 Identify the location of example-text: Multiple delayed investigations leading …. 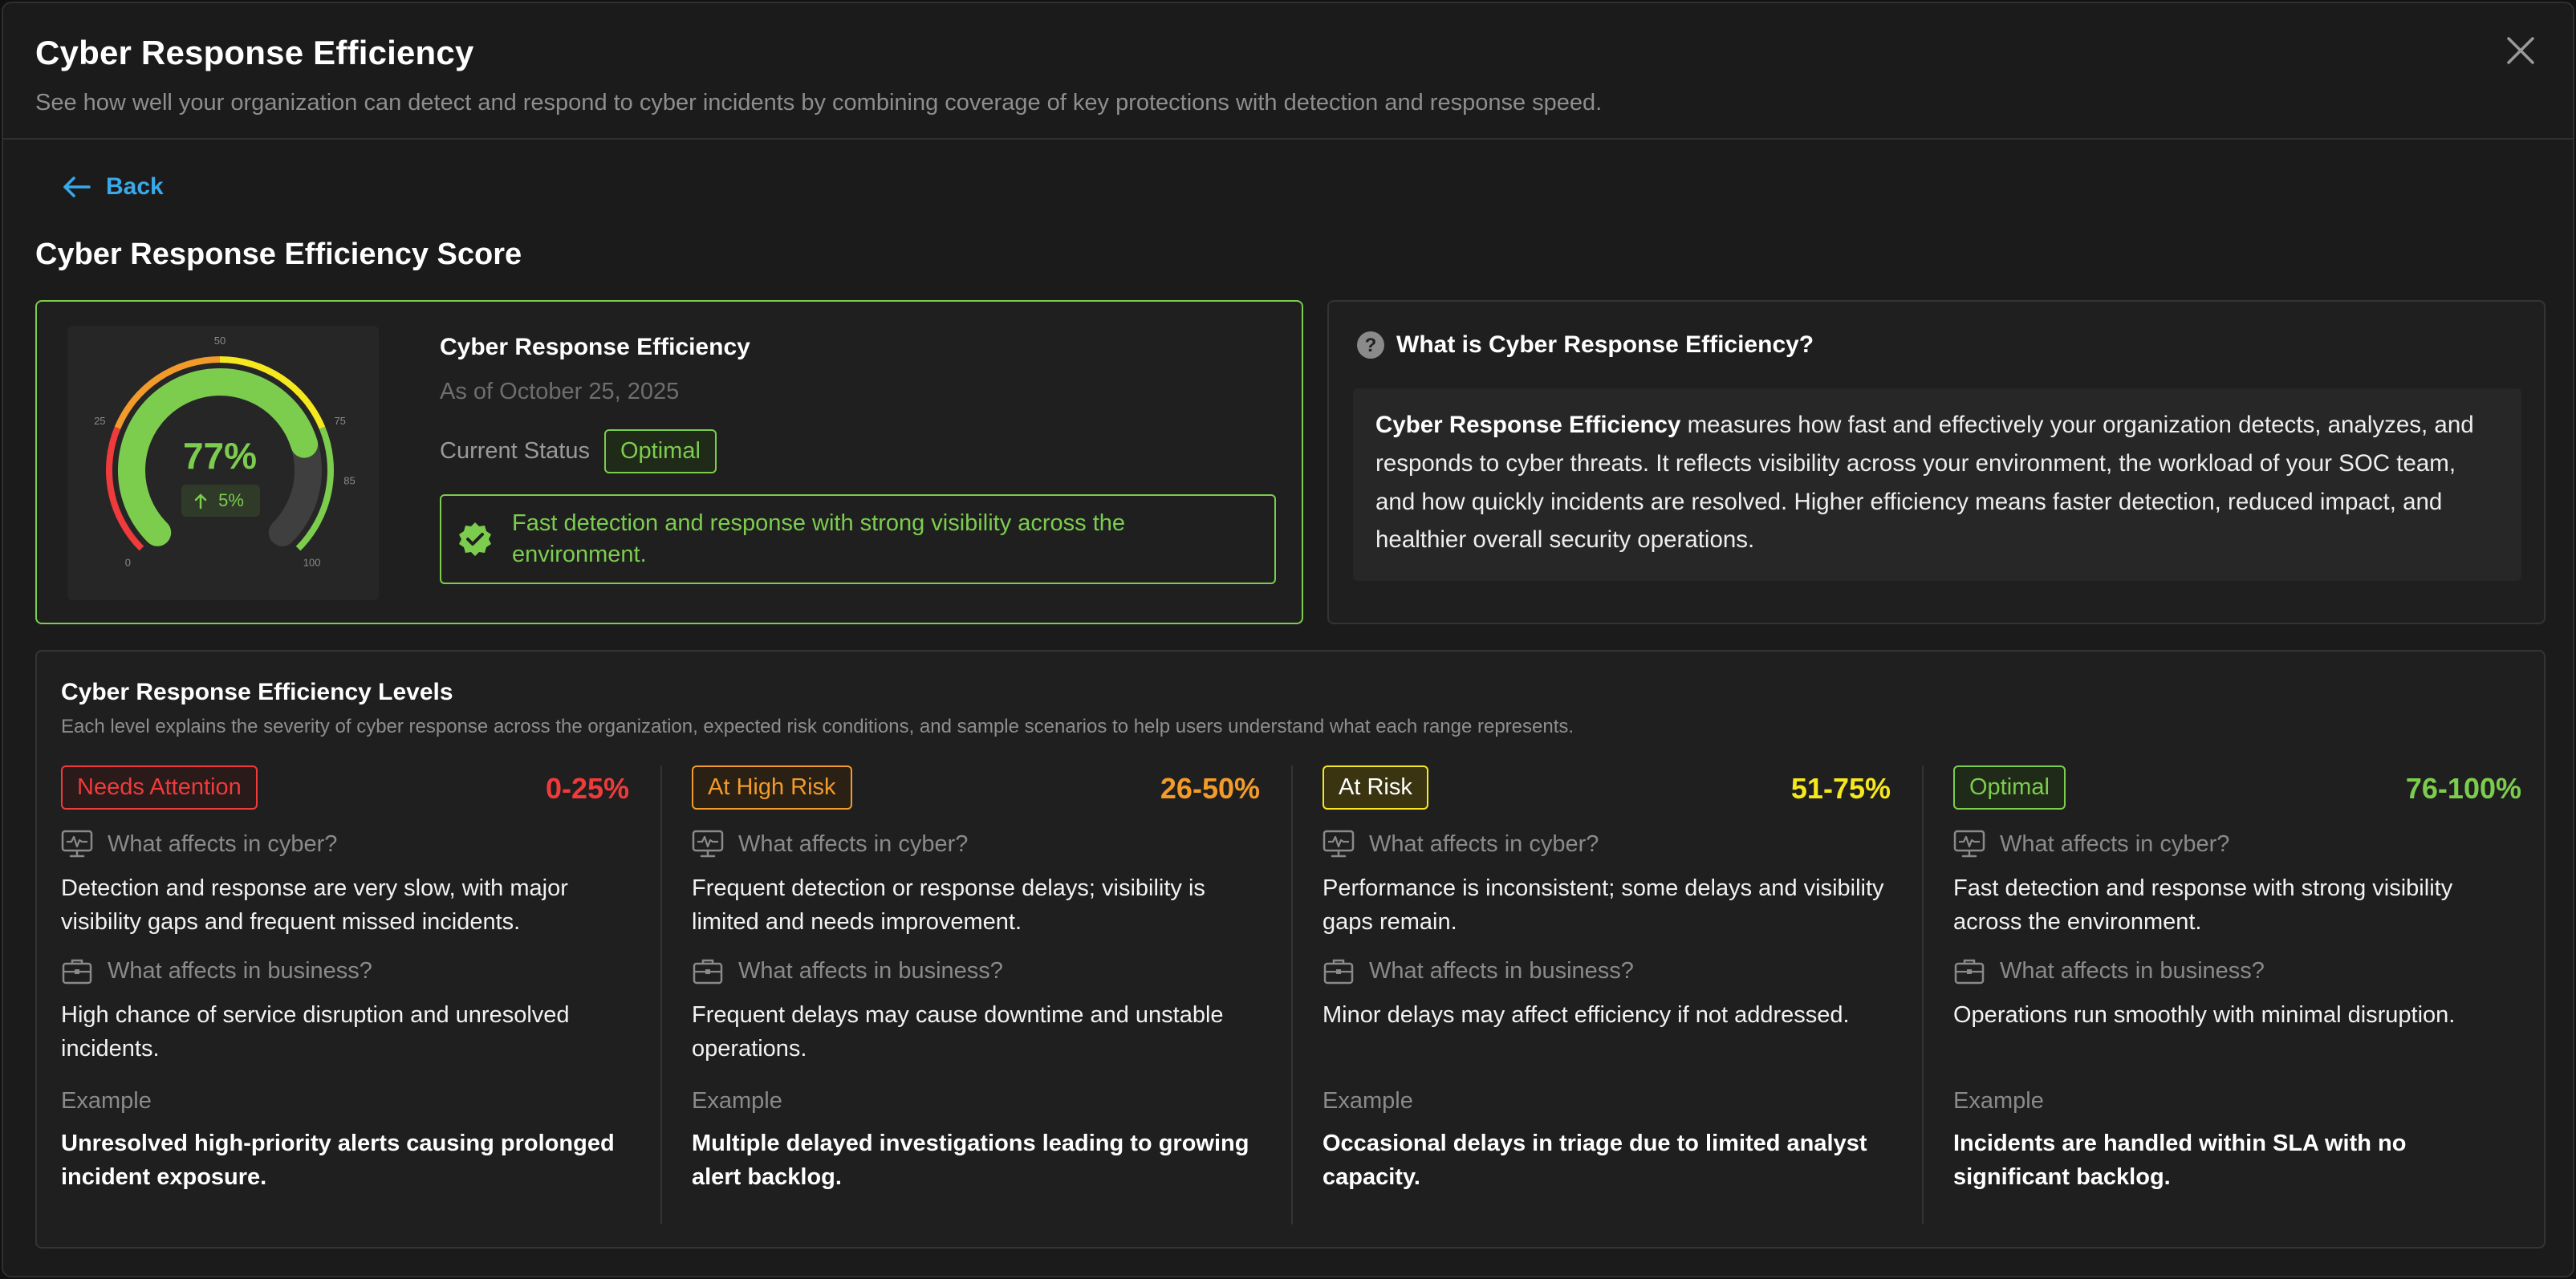
(970, 1161).